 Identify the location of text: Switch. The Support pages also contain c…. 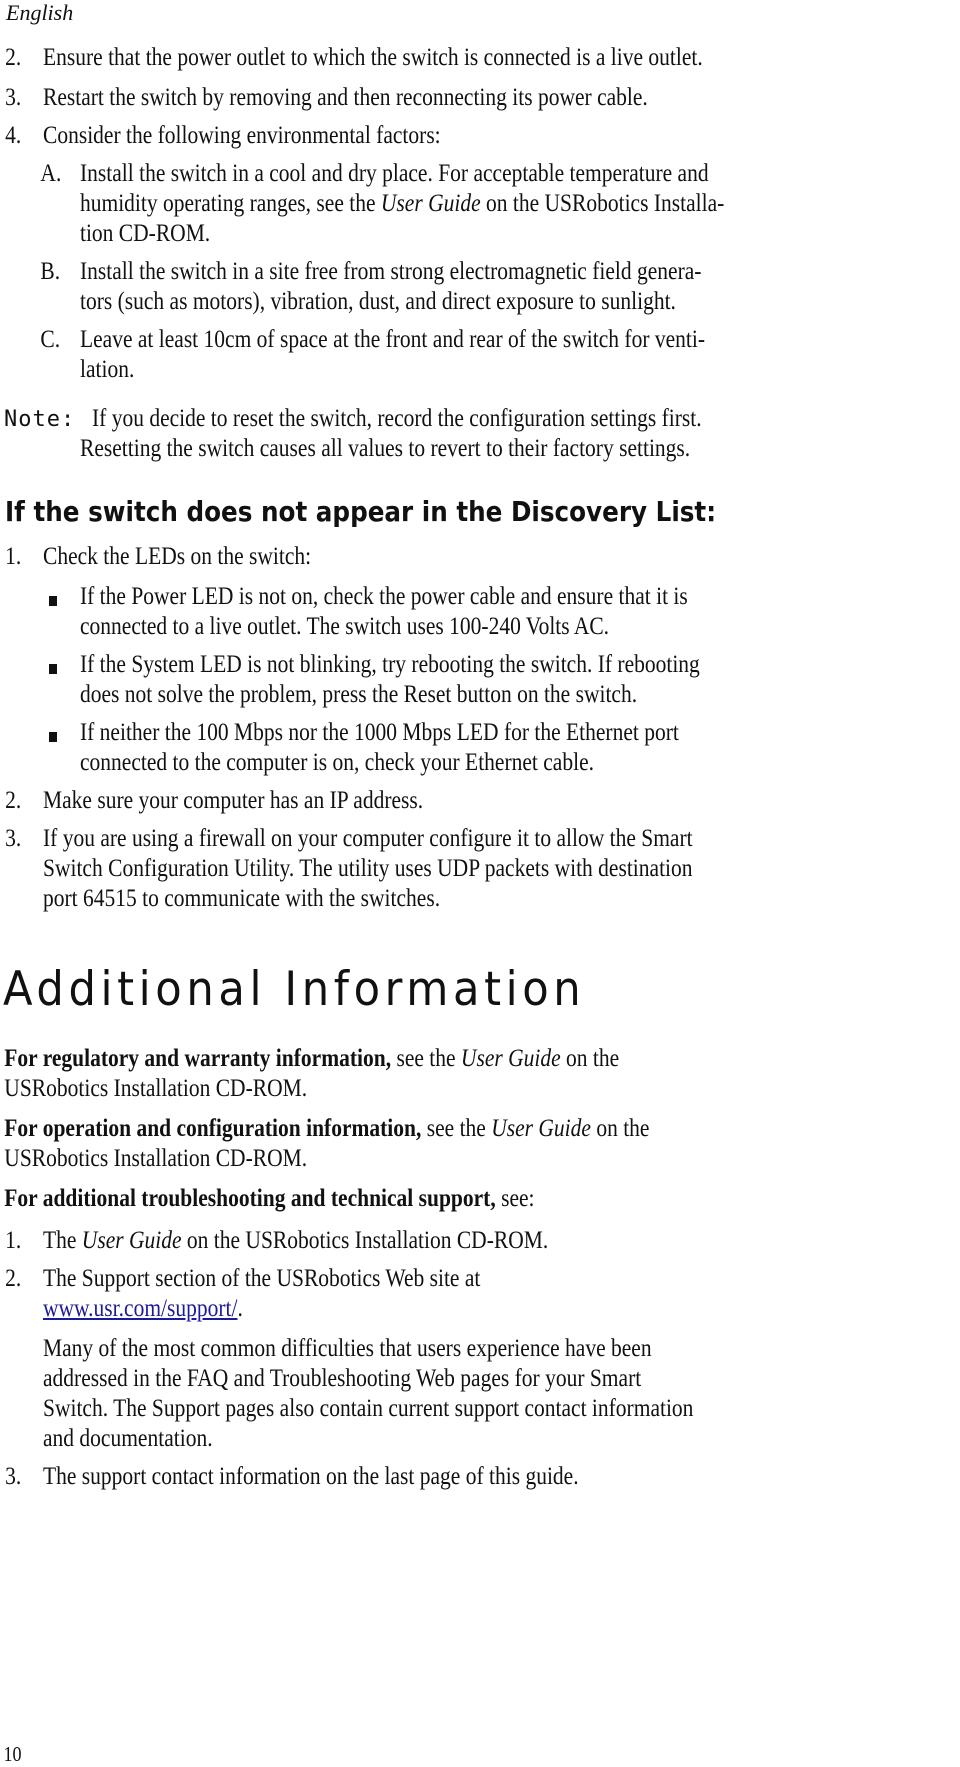
(368, 1408).